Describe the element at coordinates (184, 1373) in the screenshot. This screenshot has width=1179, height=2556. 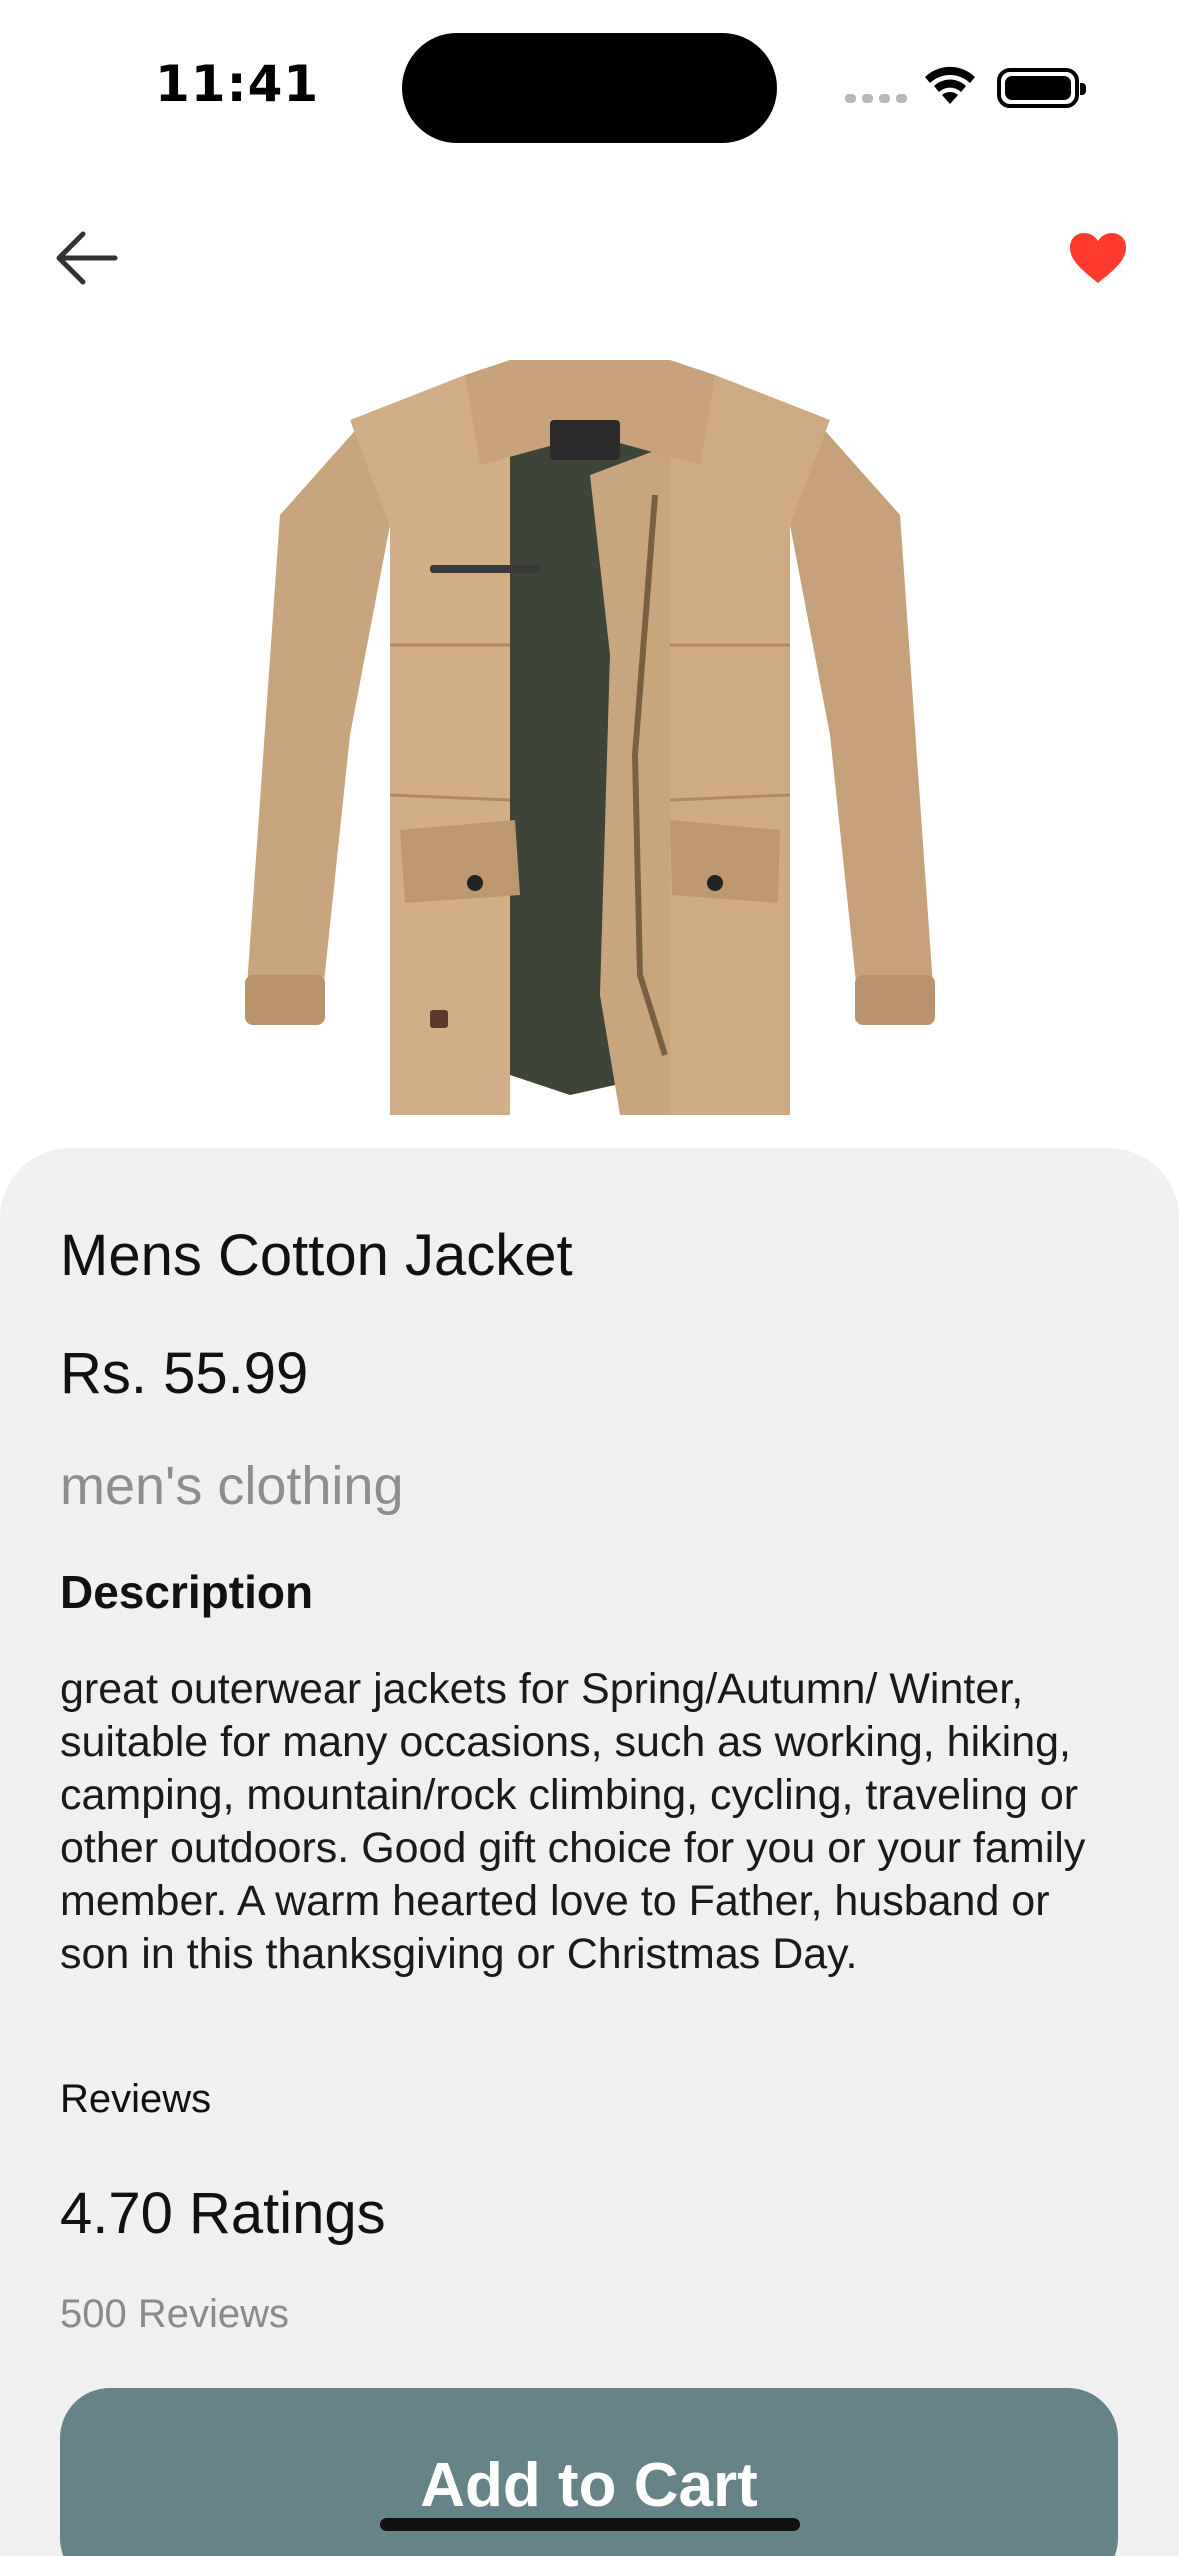
I see `product-price: Rs. 55.99` at that location.